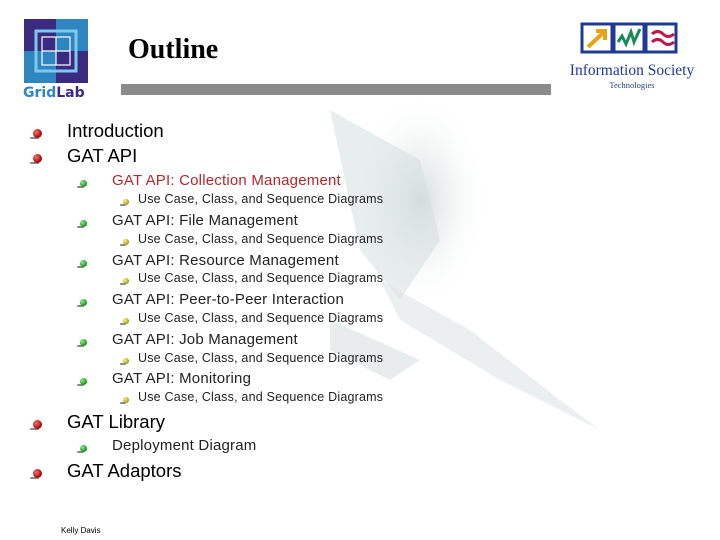 The width and height of the screenshot is (720, 540). I want to click on title-underline-bar, so click(336, 89).